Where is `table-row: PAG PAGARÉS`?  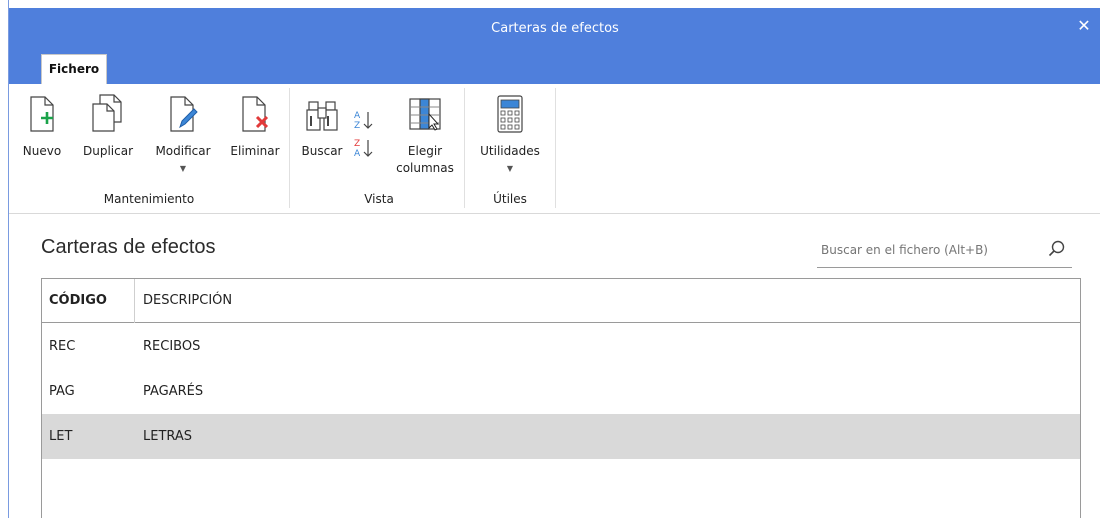
table-row: PAG PAGARÉS is located at coordinates (561, 391).